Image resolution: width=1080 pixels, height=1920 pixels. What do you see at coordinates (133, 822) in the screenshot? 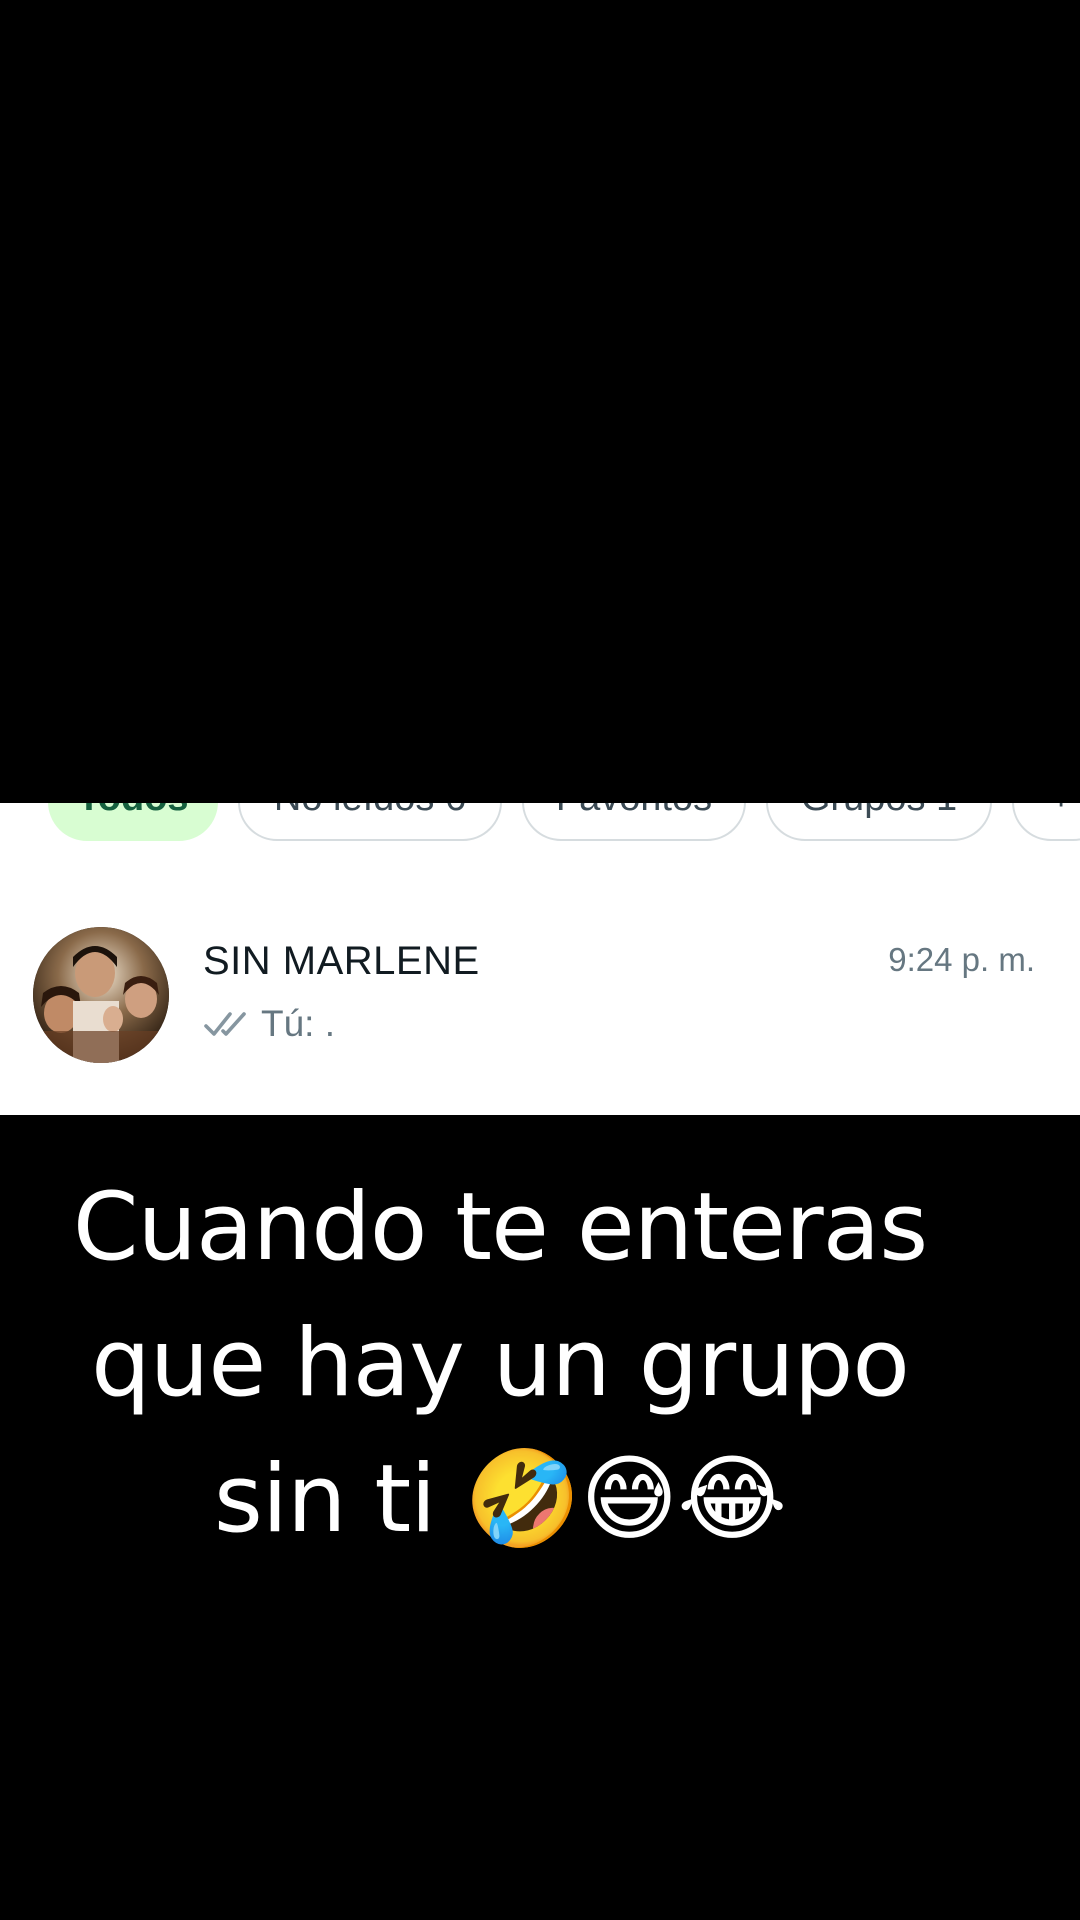
I see `chip-todos: Todos` at bounding box center [133, 822].